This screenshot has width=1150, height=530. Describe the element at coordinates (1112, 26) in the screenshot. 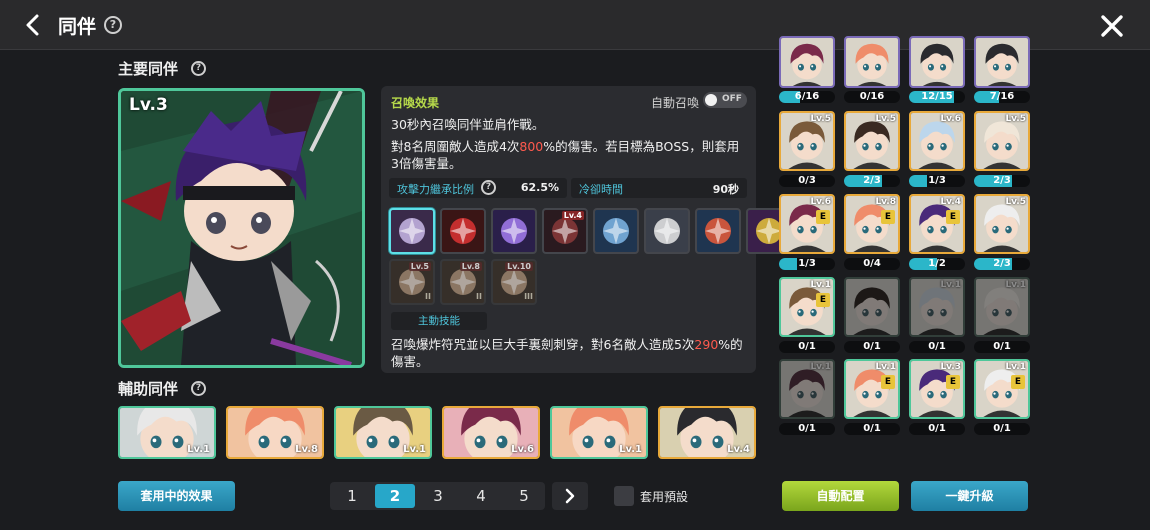

I see `close-icon` at that location.